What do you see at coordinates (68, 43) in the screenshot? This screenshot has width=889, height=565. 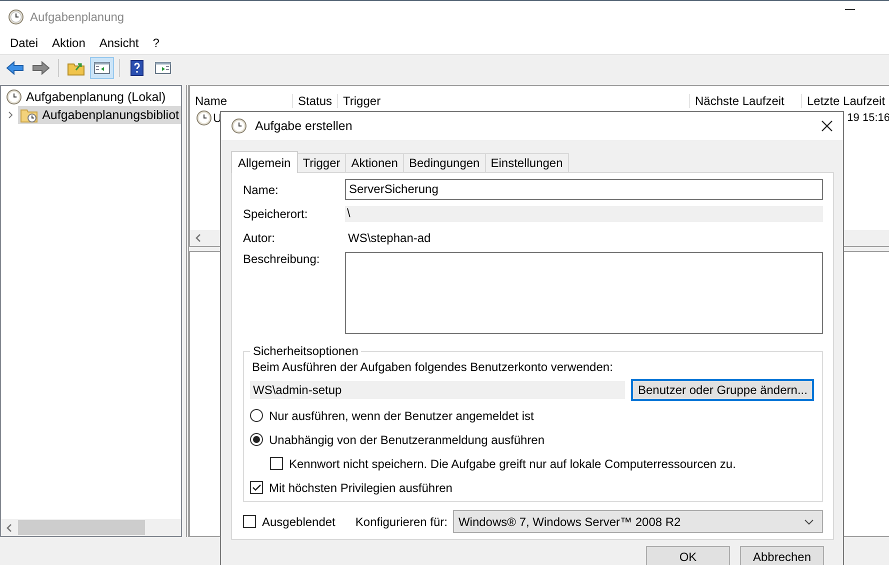 I see `menu-item: Aktion` at bounding box center [68, 43].